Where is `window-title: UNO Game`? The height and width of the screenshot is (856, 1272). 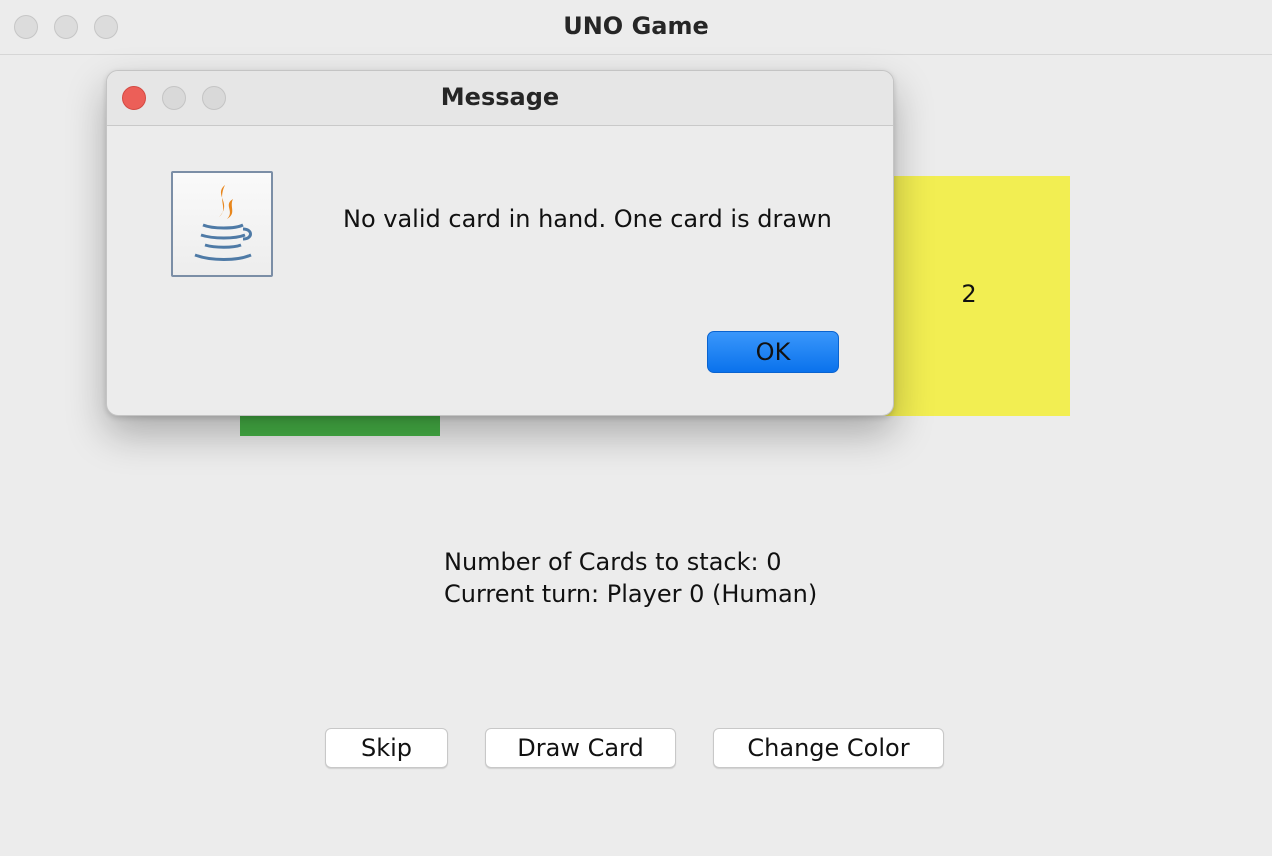
window-title: UNO Game is located at coordinates (636, 26).